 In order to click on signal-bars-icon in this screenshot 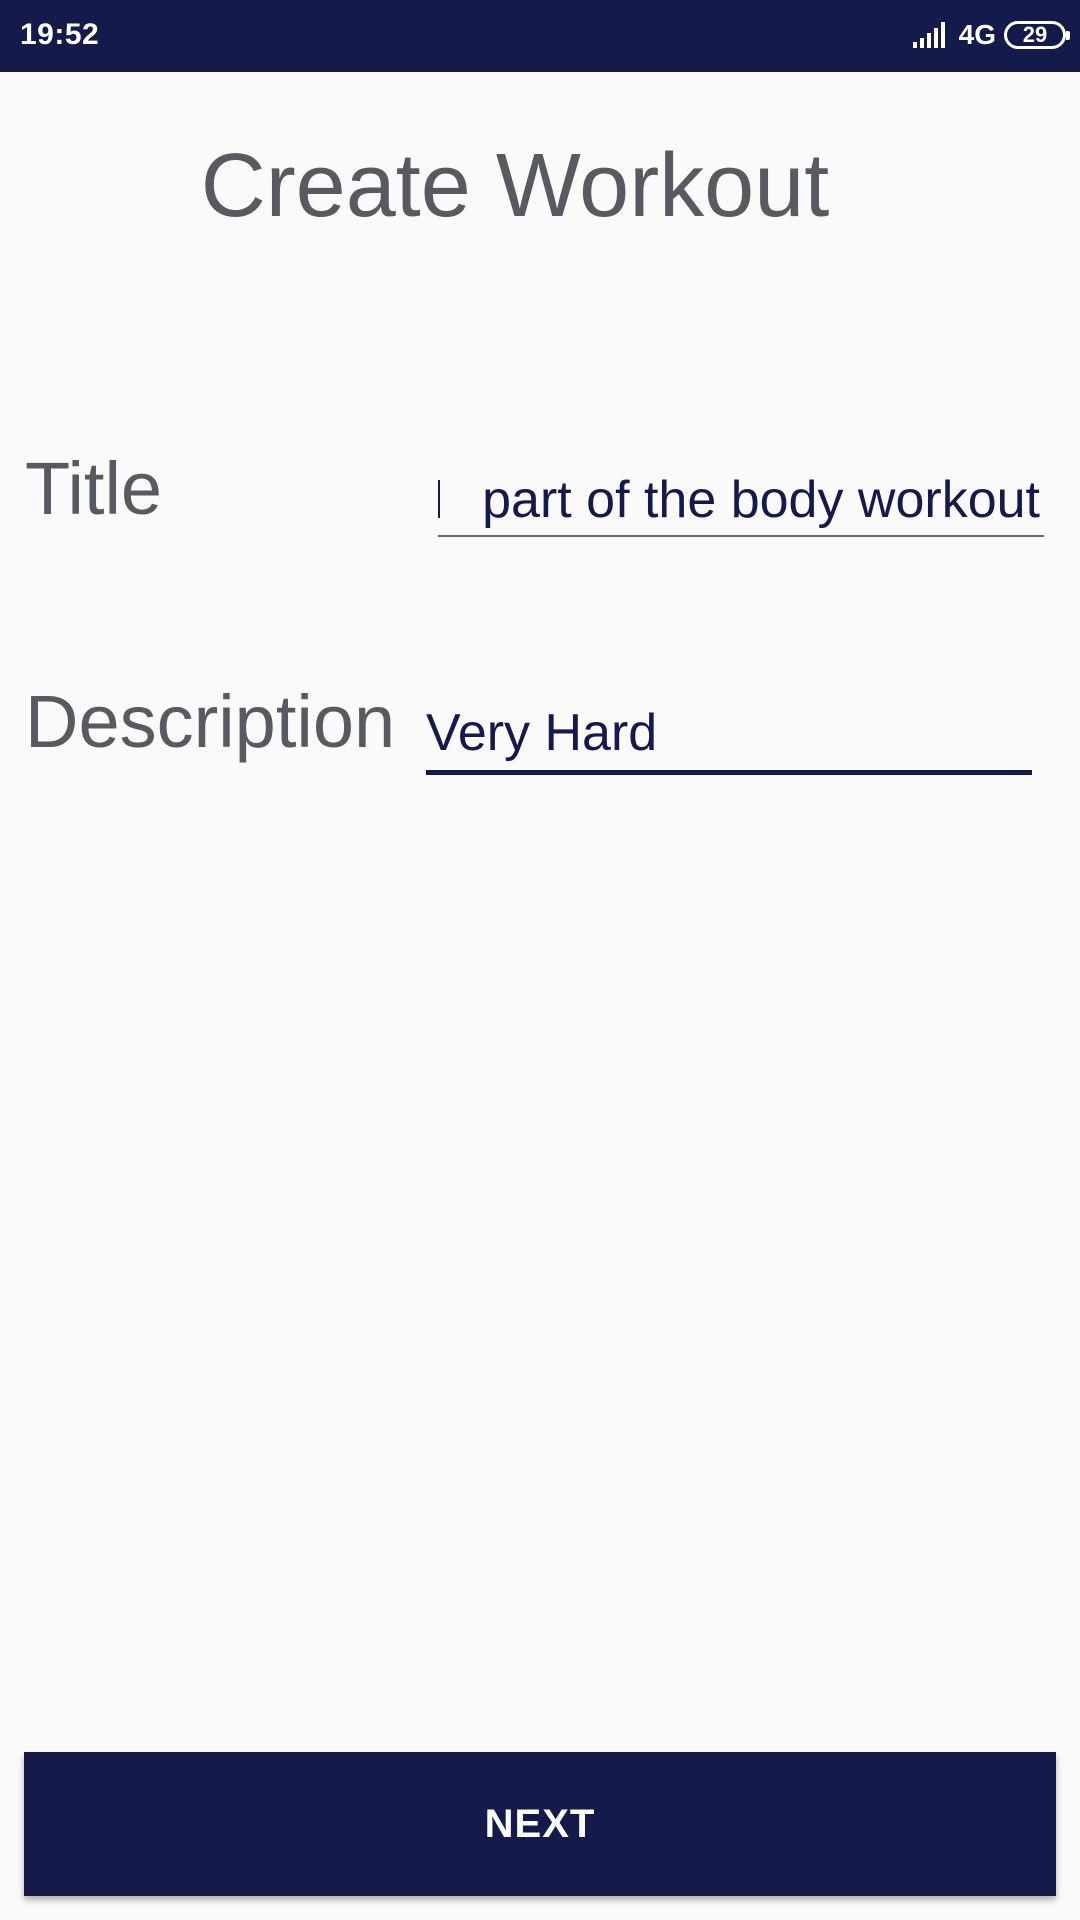, I will do `click(928, 35)`.